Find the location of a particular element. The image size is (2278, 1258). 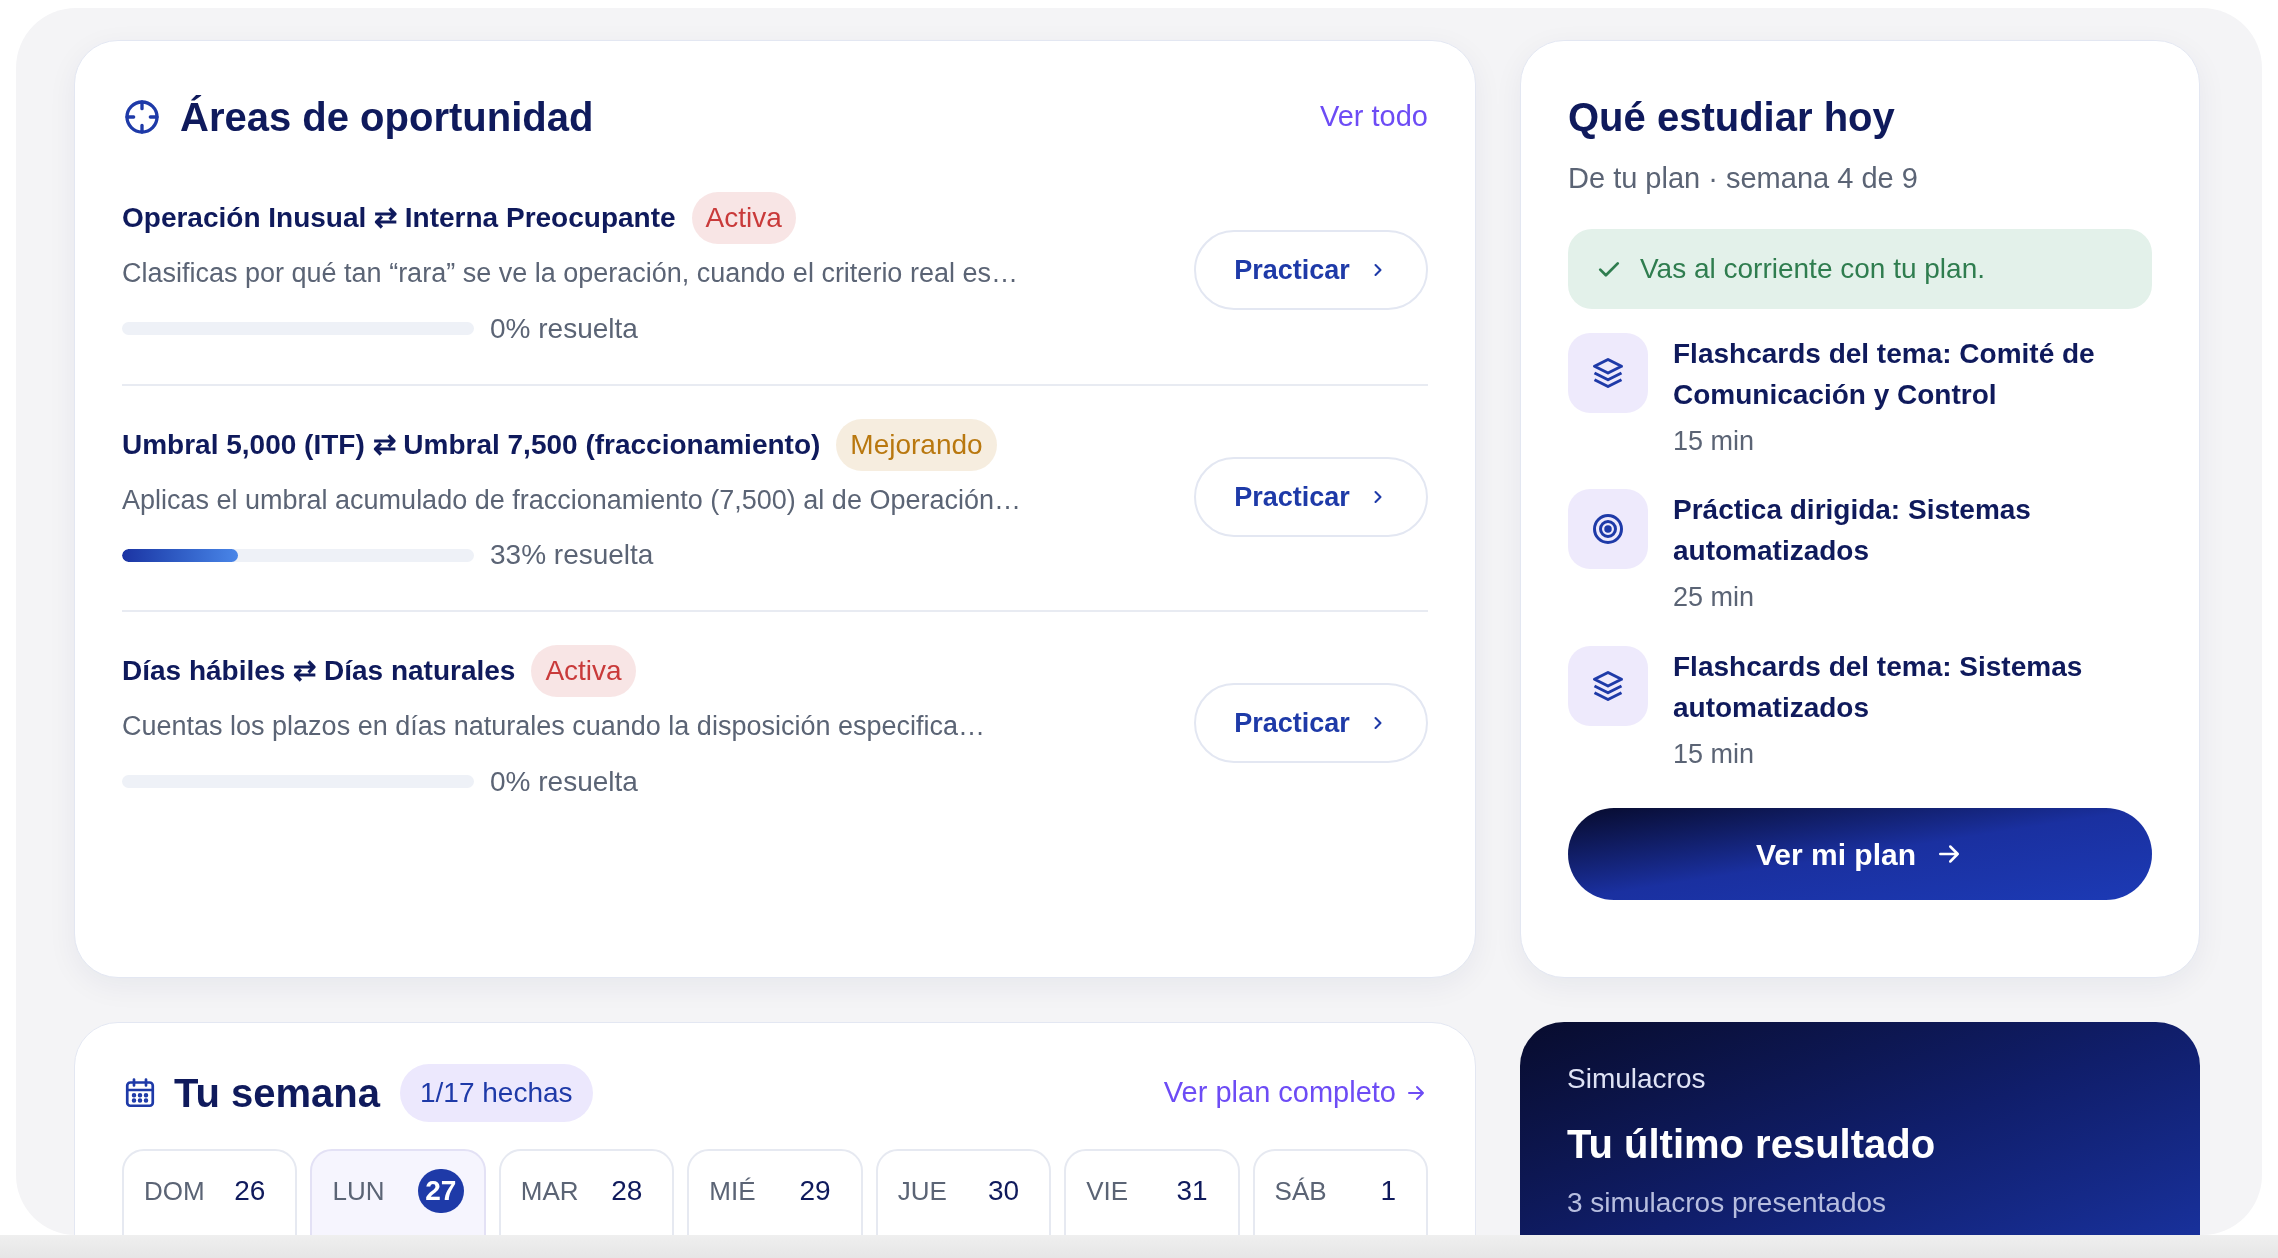

day-date: 26 is located at coordinates (250, 1191).